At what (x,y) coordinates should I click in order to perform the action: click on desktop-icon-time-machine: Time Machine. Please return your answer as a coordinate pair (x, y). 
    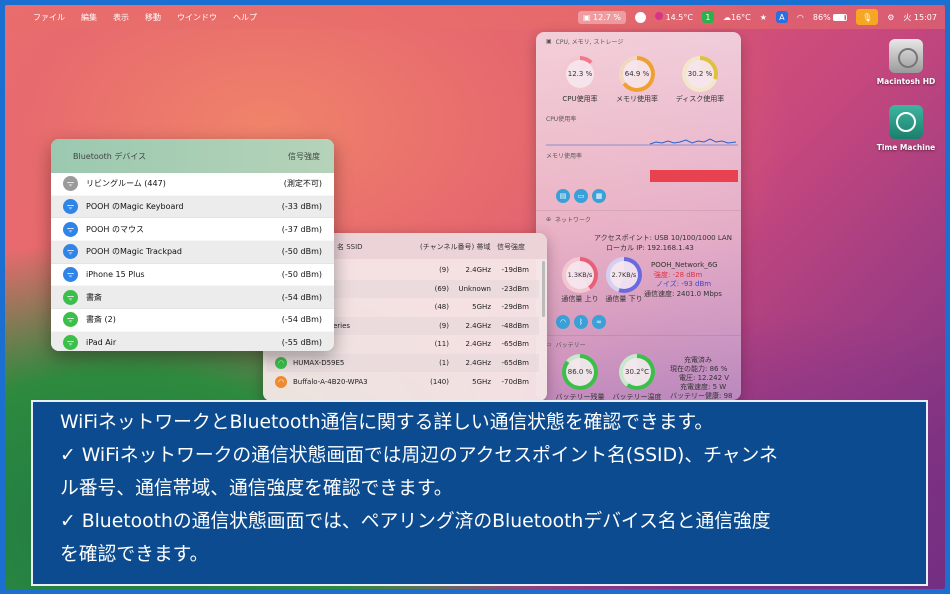
    Looking at the image, I should click on (905, 128).